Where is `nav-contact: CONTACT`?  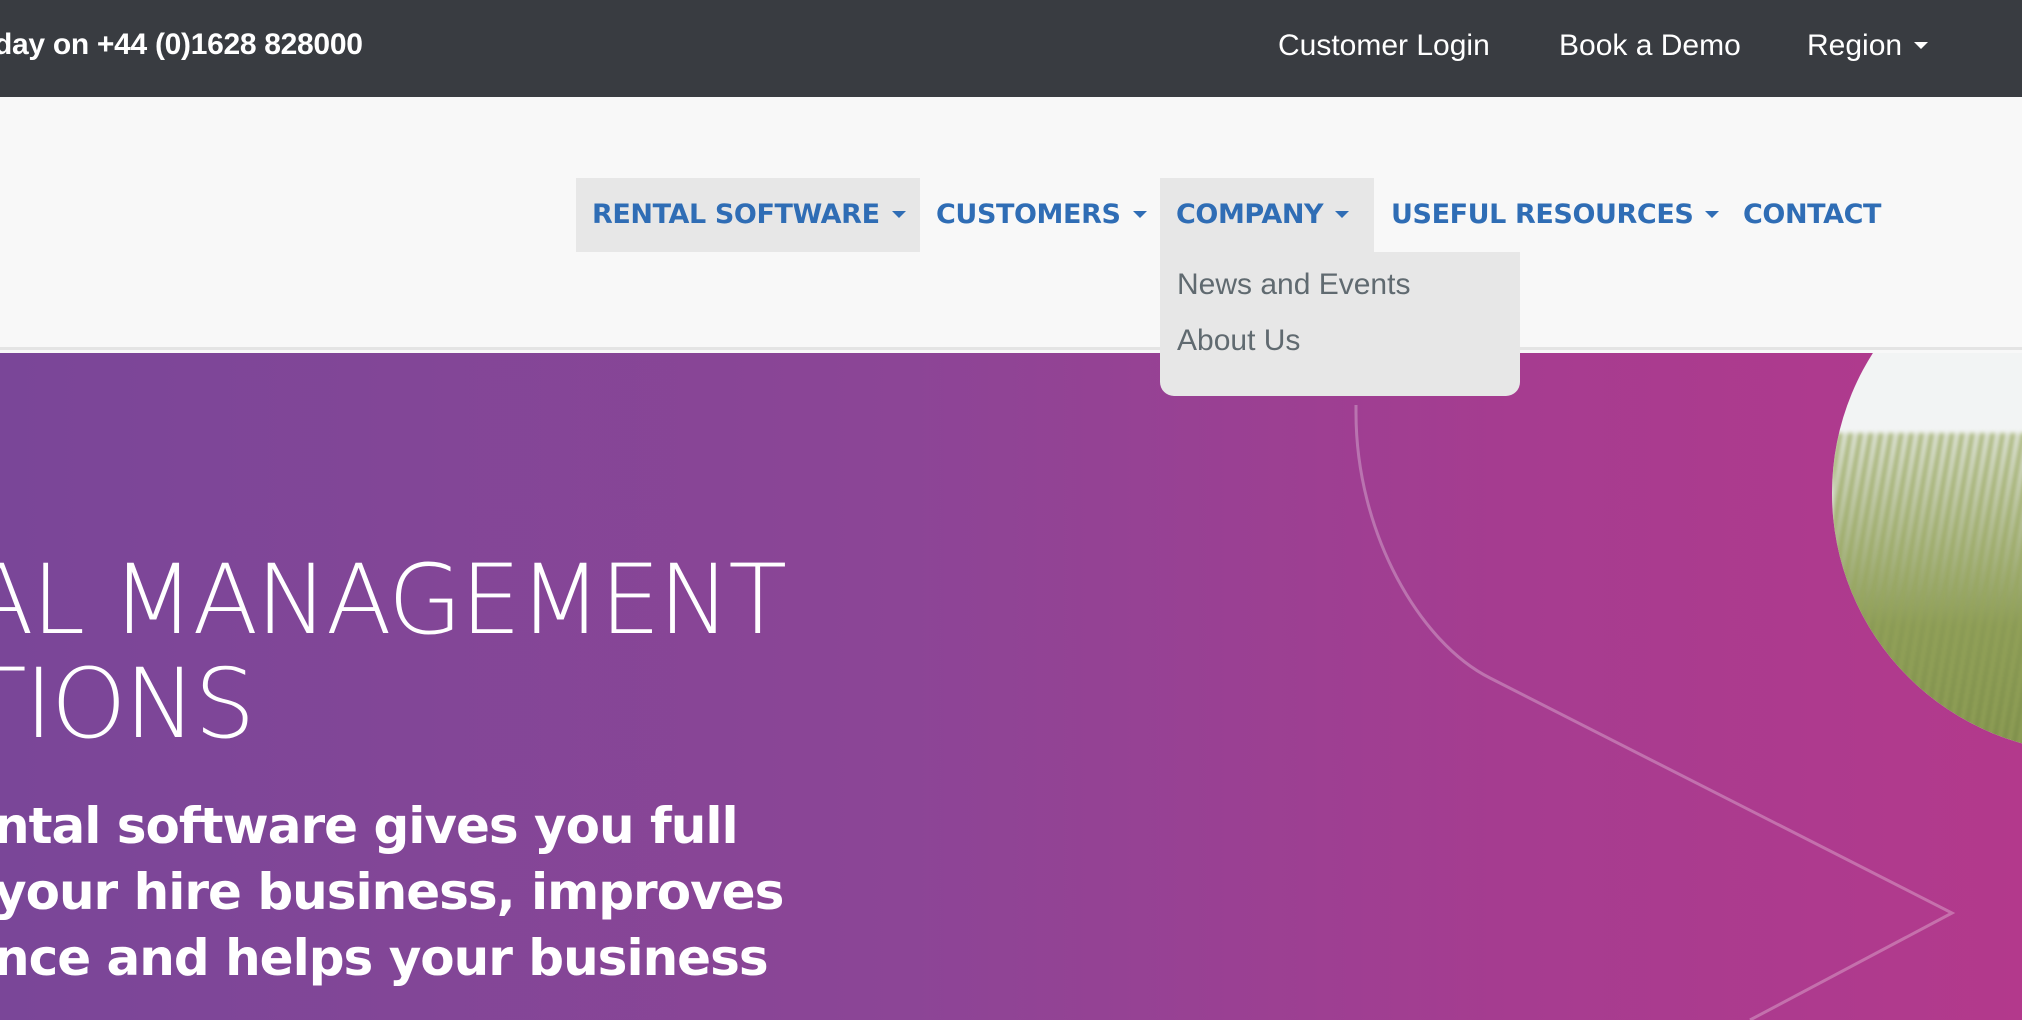
nav-contact: CONTACT is located at coordinates (1812, 215).